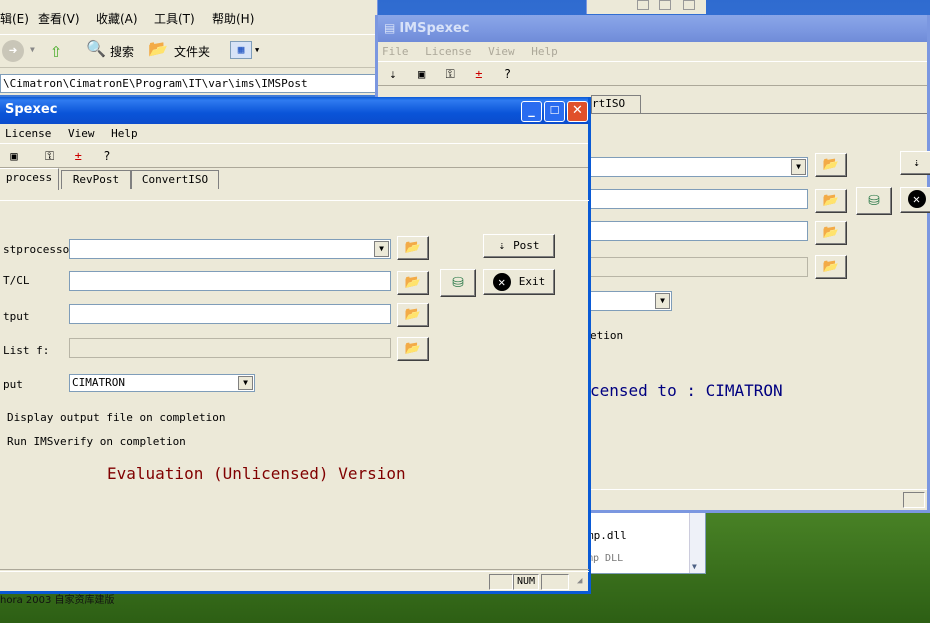 The height and width of the screenshot is (623, 930). What do you see at coordinates (13, 51) in the screenshot?
I see `forward-arrow-icon: ➜` at bounding box center [13, 51].